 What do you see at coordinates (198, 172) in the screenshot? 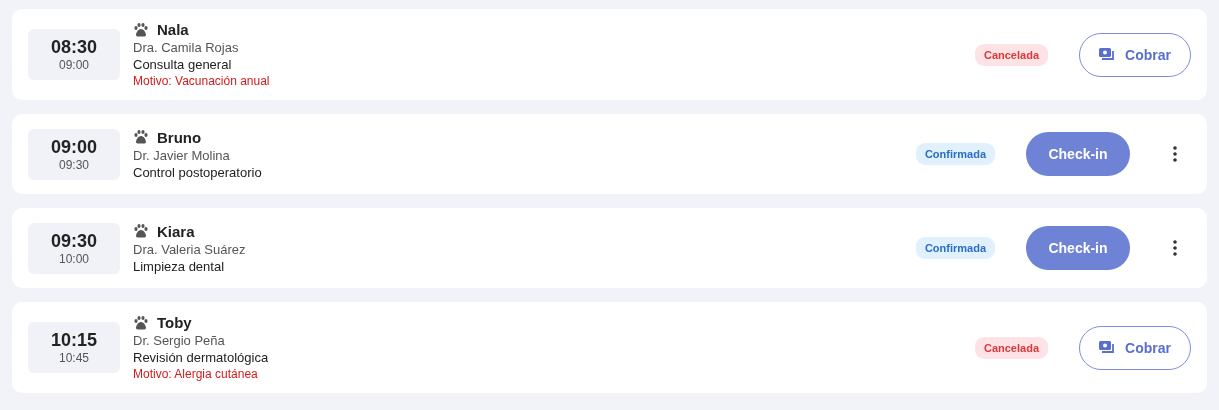
I see `service-name: Control postoperatorio` at bounding box center [198, 172].